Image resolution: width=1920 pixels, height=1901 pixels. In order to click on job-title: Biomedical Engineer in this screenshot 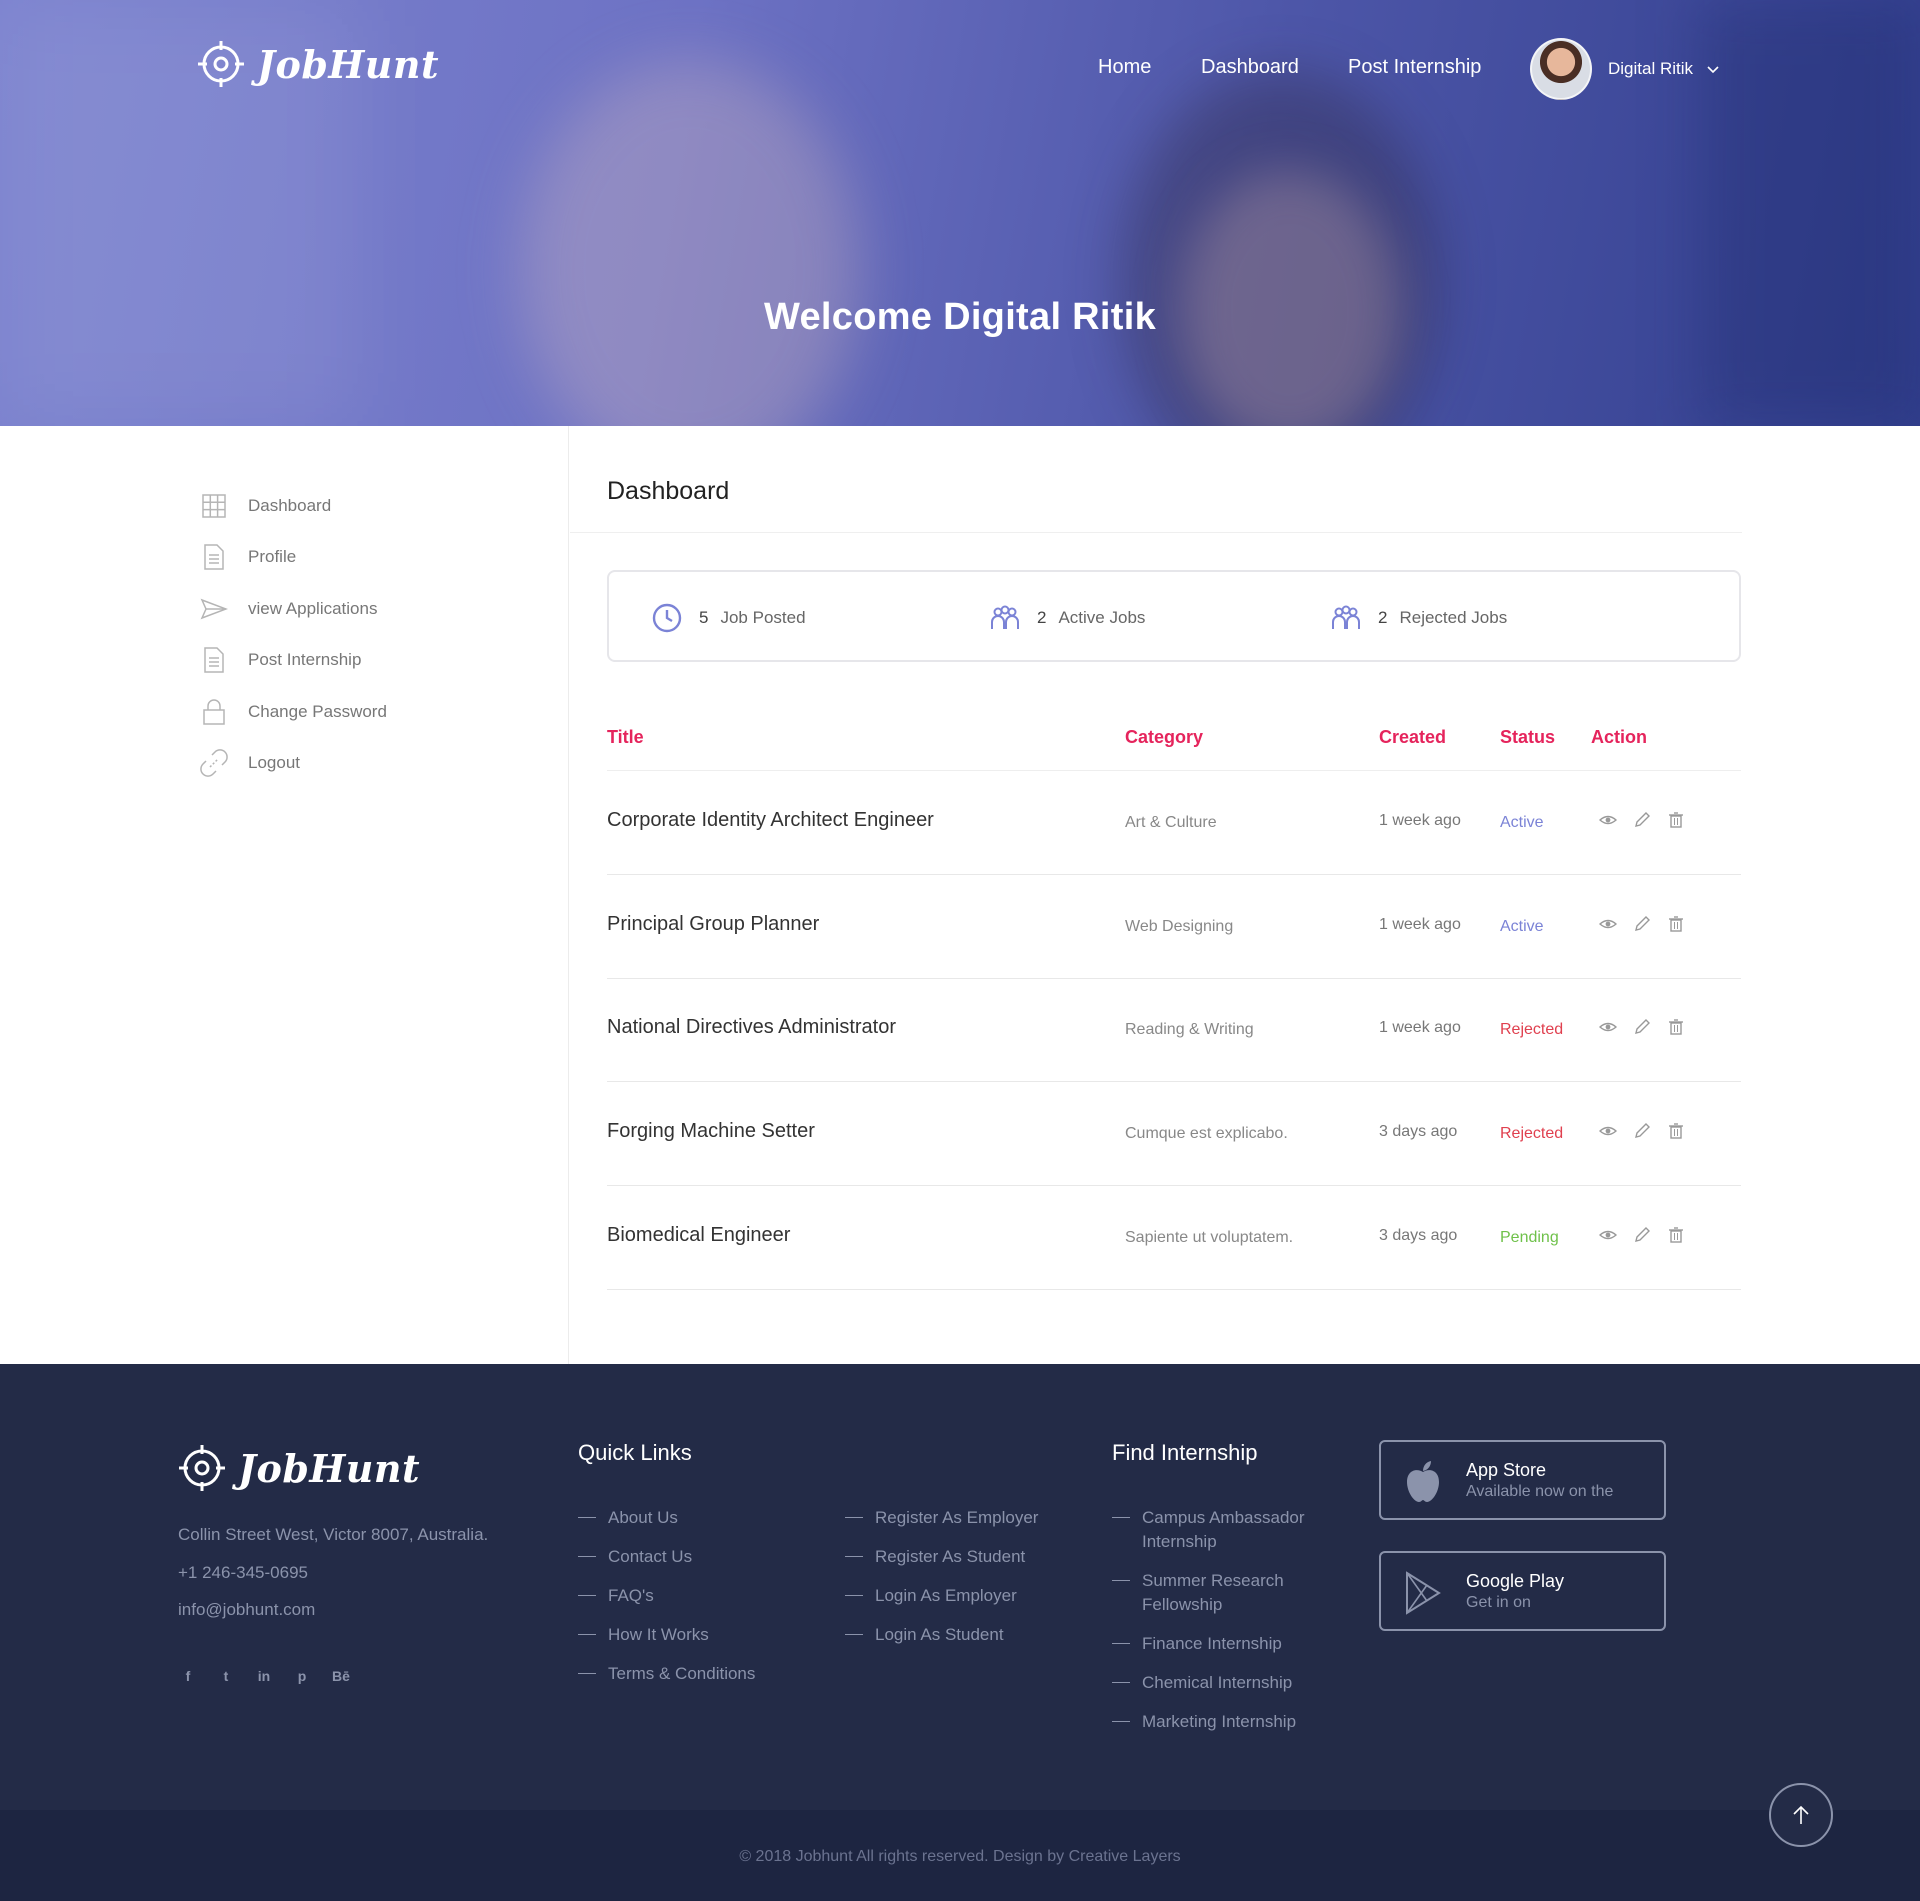, I will do `click(698, 1235)`.